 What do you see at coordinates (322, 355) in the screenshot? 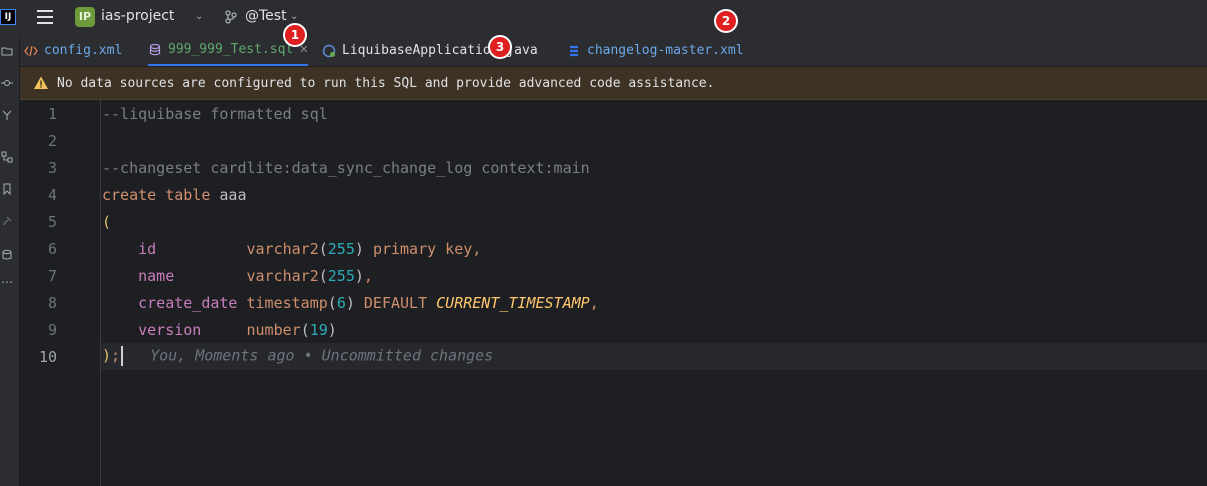
I see `inline-blame: You, Moments ago • Uncommitted changes` at bounding box center [322, 355].